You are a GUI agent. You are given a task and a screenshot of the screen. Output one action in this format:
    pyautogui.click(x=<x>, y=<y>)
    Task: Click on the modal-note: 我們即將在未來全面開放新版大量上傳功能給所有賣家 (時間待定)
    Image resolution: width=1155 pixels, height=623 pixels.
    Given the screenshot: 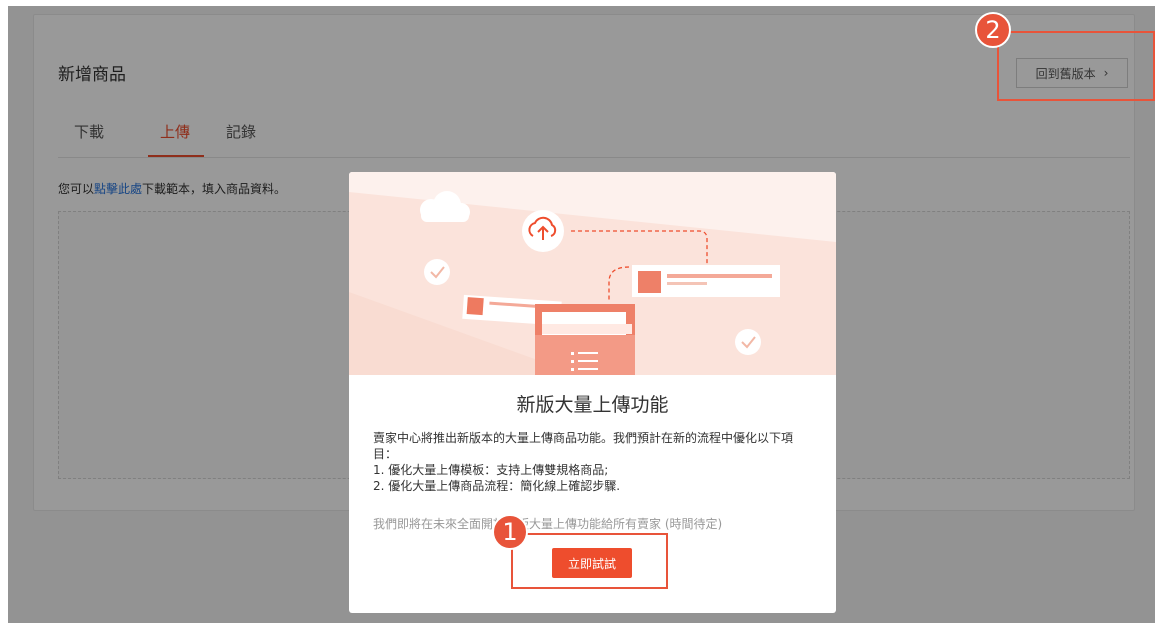 What is the action you would take?
    pyautogui.click(x=548, y=524)
    